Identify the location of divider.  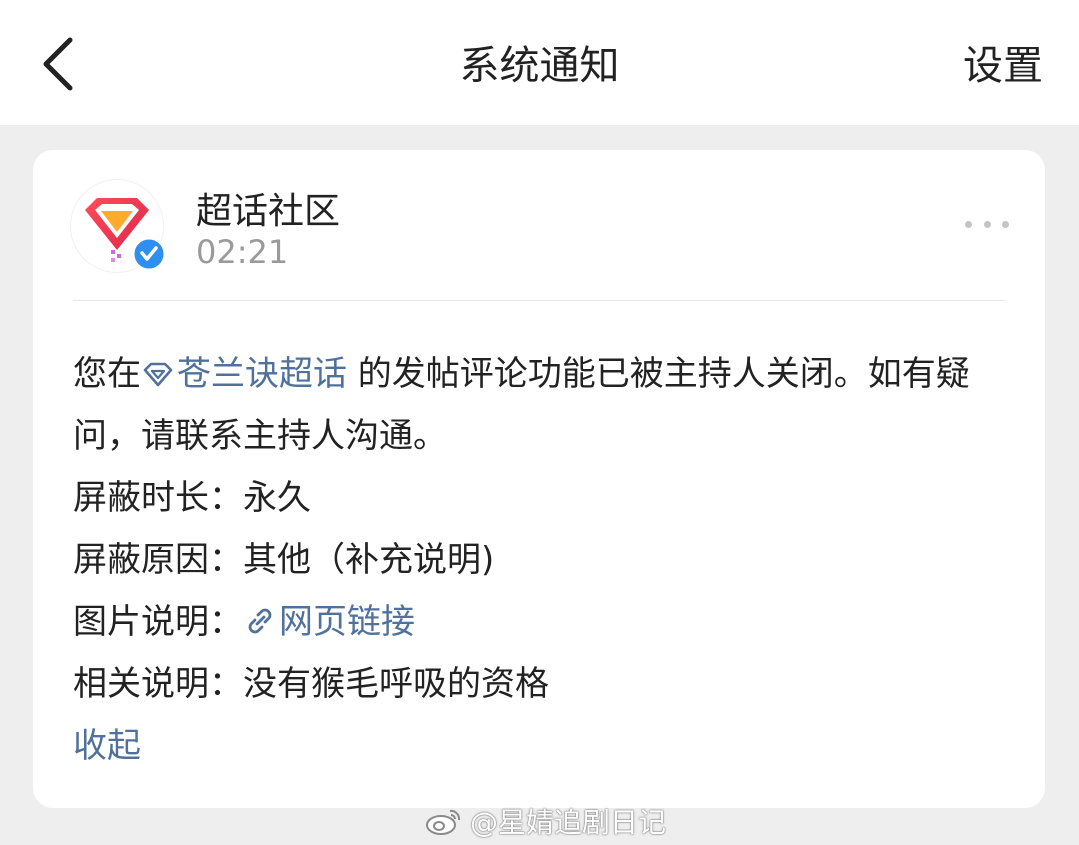
(539, 300).